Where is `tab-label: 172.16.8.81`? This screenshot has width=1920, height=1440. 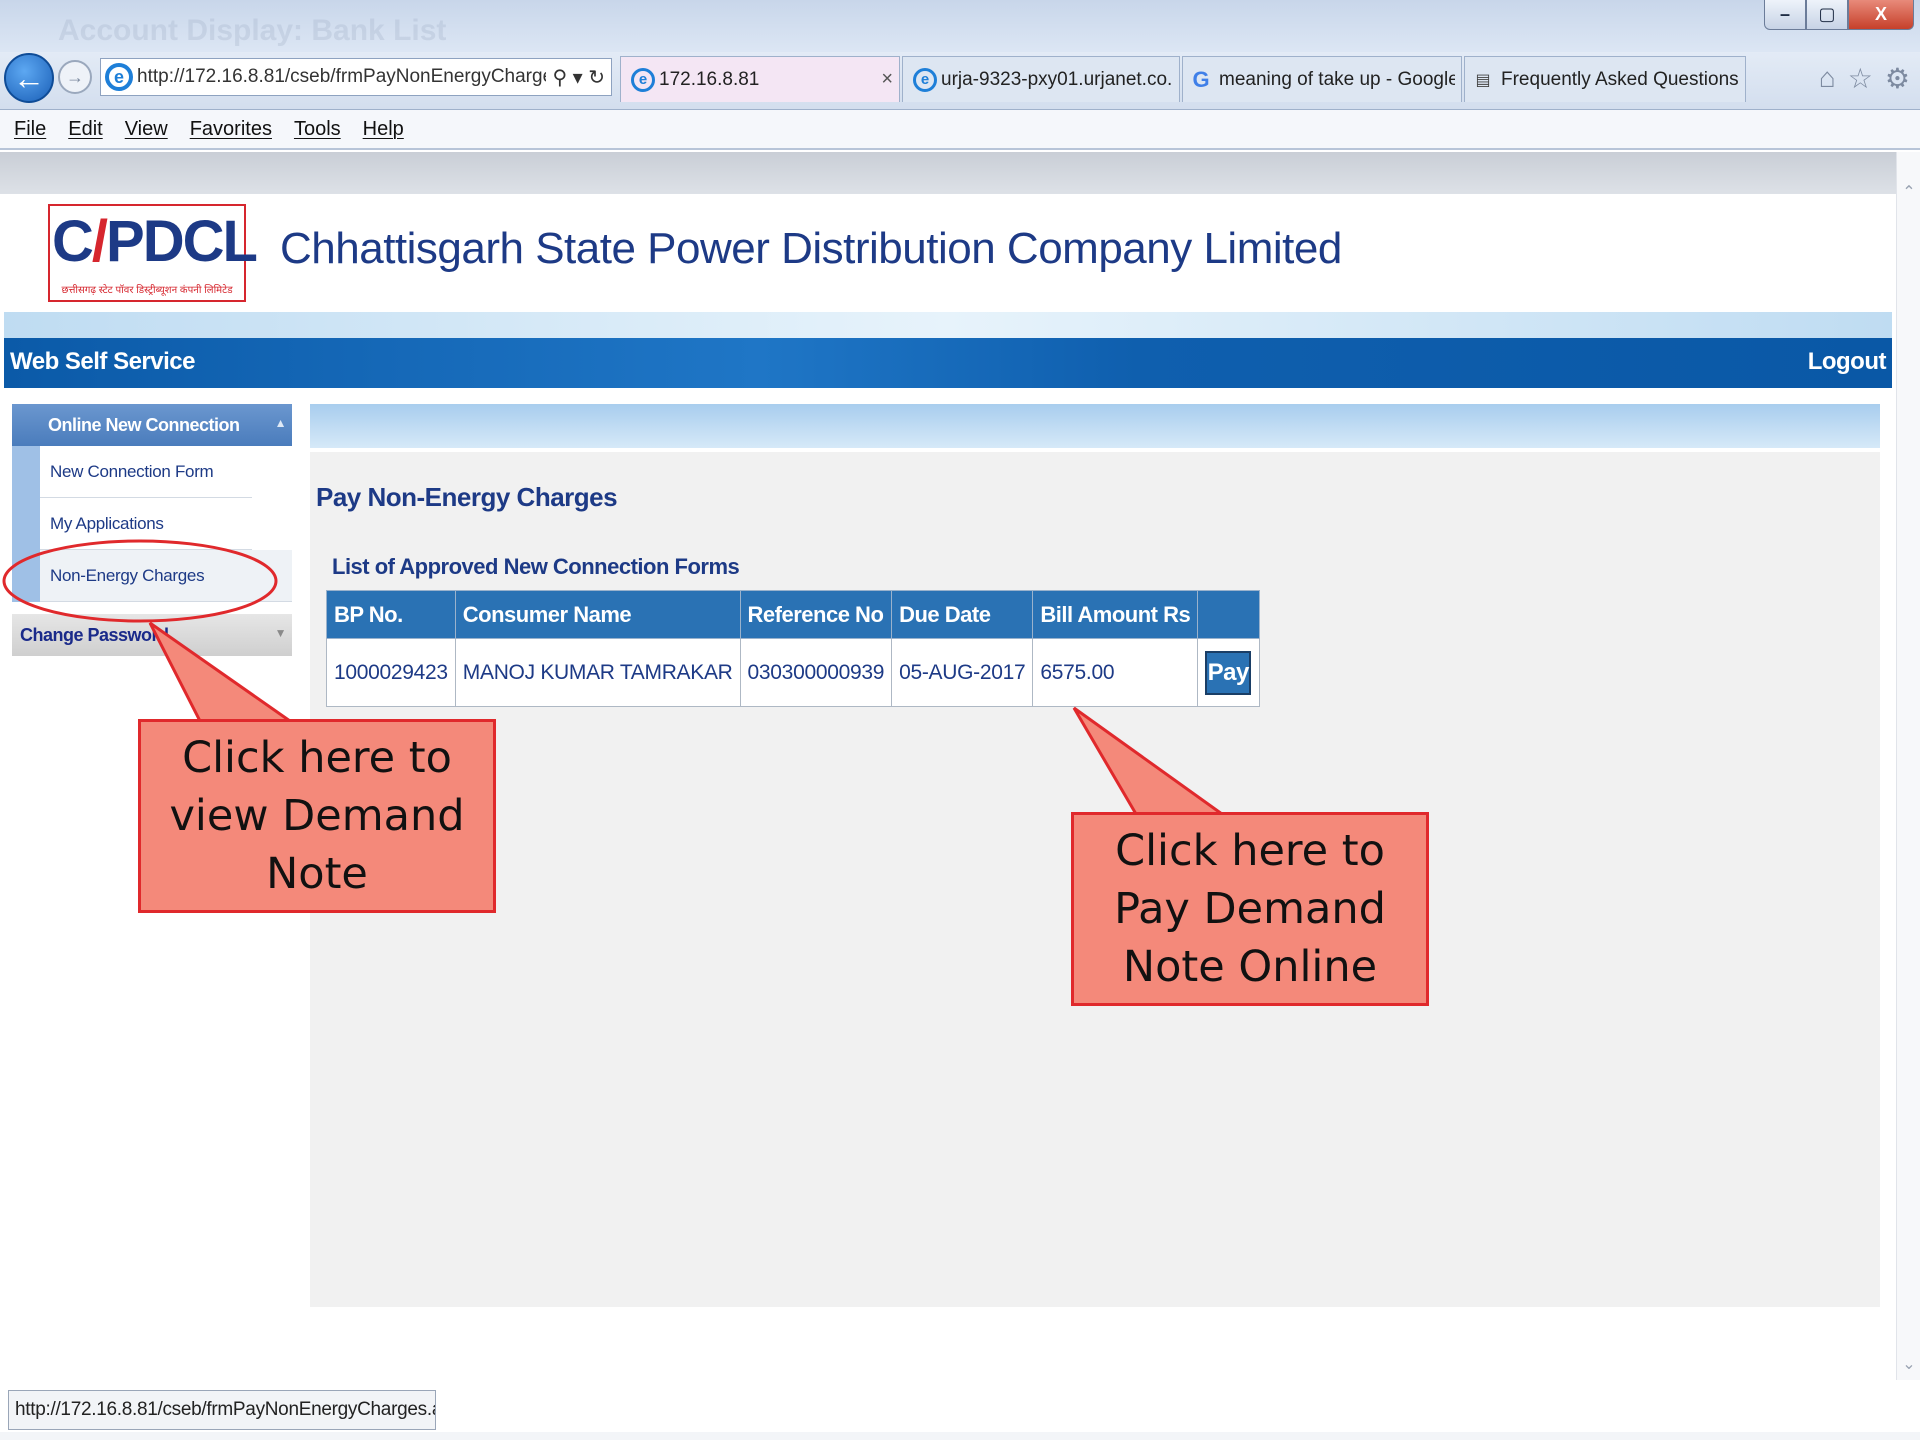
tab-label: 172.16.8.81 is located at coordinates (709, 79).